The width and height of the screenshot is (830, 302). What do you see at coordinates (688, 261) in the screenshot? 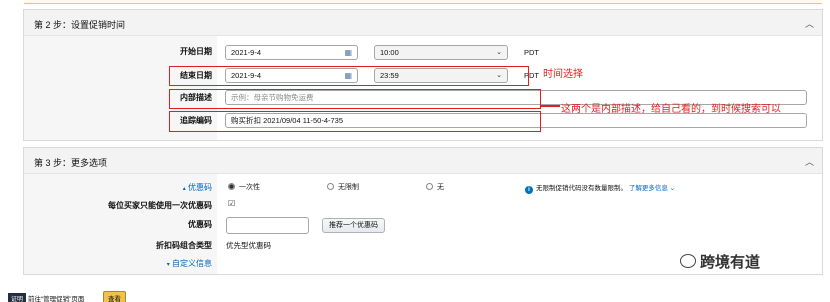
I see `wechat-icon` at bounding box center [688, 261].